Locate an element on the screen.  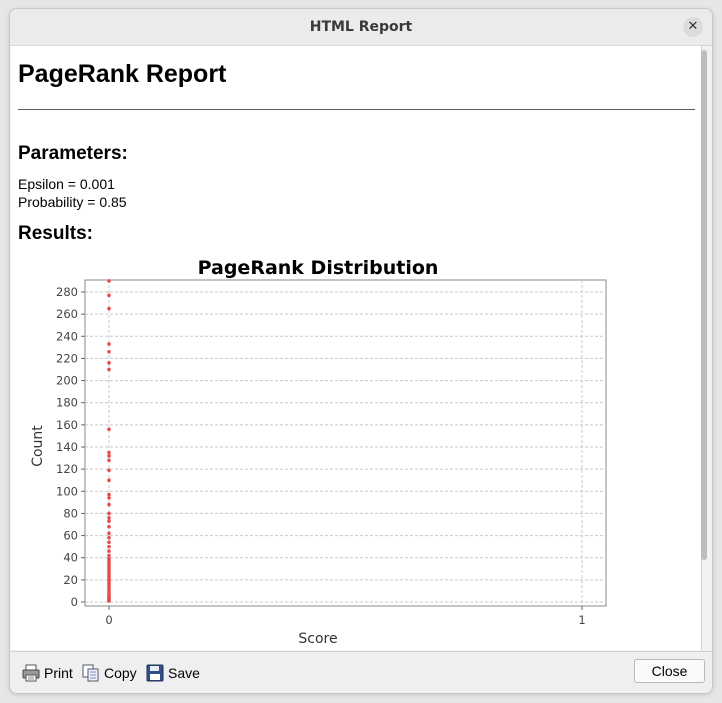
y-tick-label: 60 is located at coordinates (70, 536).